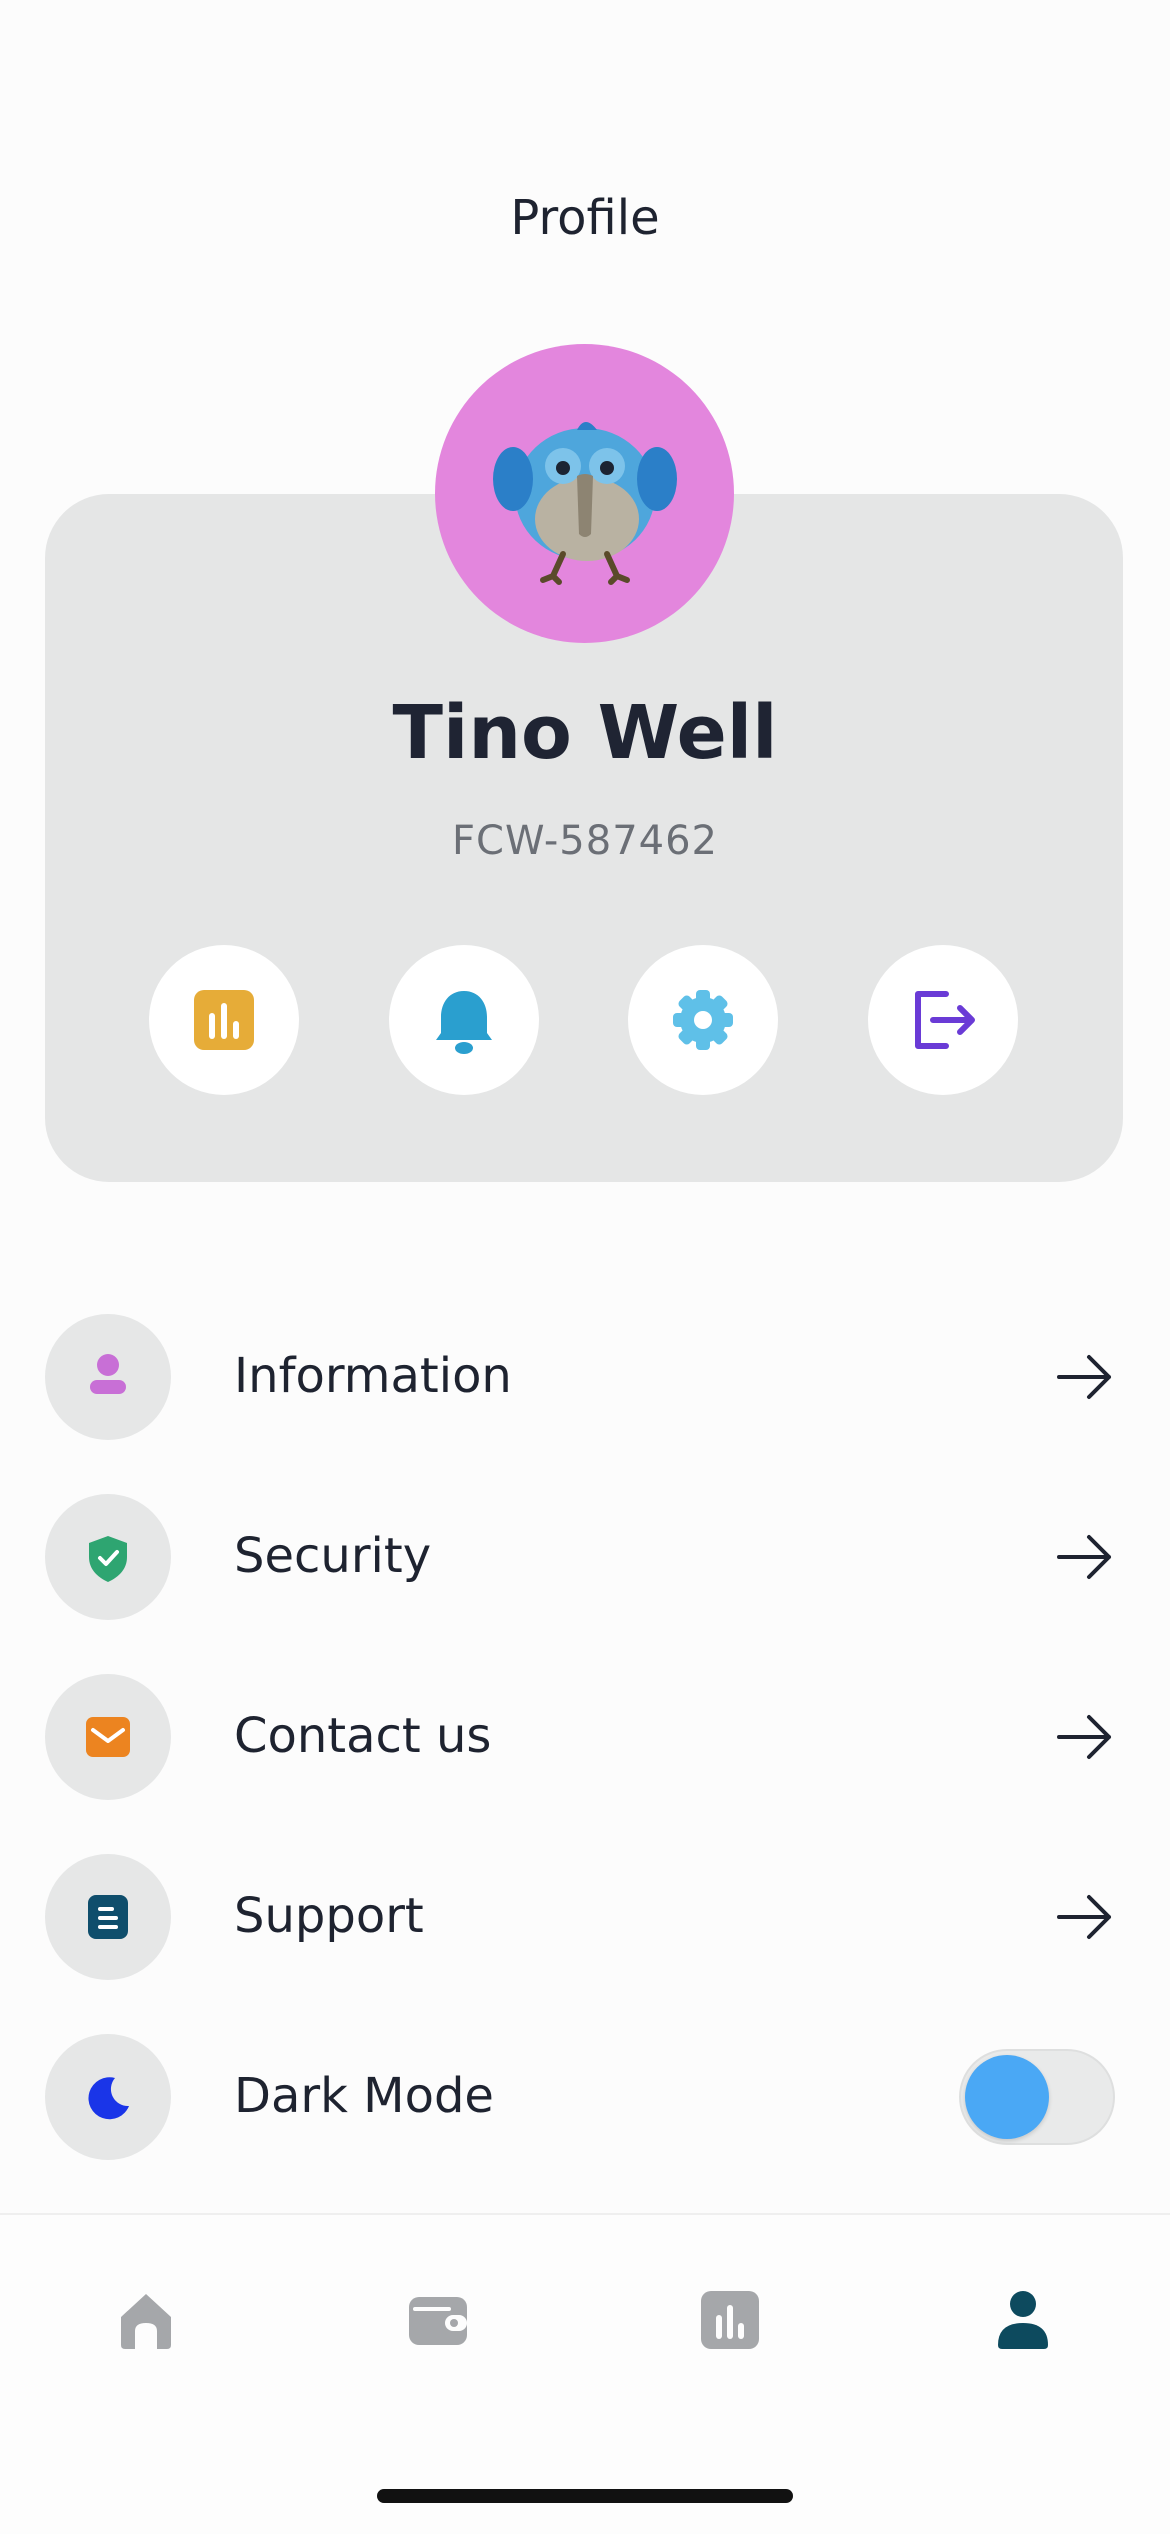  What do you see at coordinates (585, 2373) in the screenshot?
I see `tab-bar` at bounding box center [585, 2373].